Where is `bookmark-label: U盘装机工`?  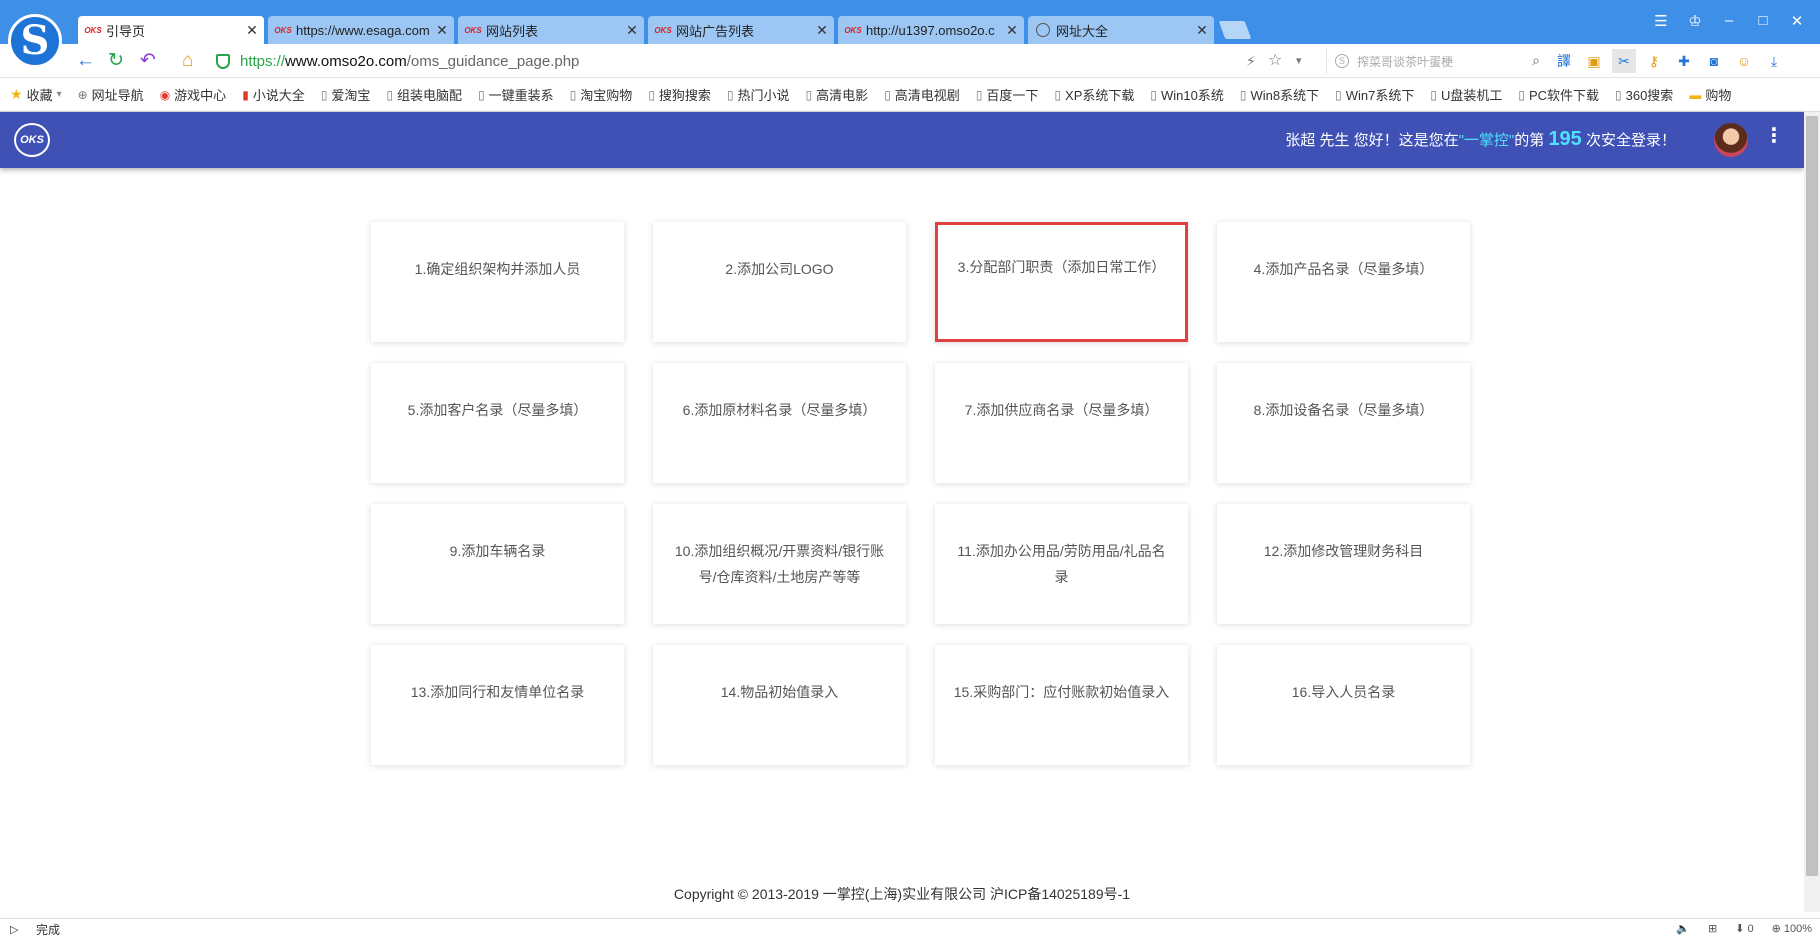 bookmark-label: U盘装机工 is located at coordinates (1471, 95).